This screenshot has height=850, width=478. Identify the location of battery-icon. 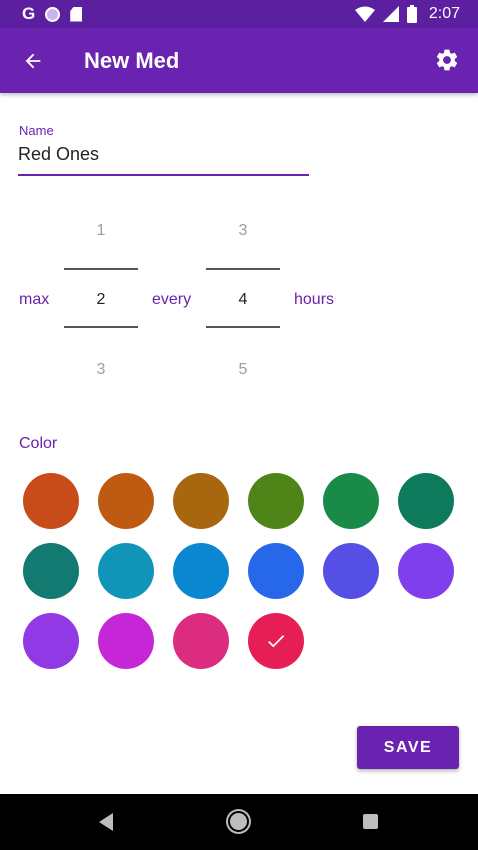
(411, 14).